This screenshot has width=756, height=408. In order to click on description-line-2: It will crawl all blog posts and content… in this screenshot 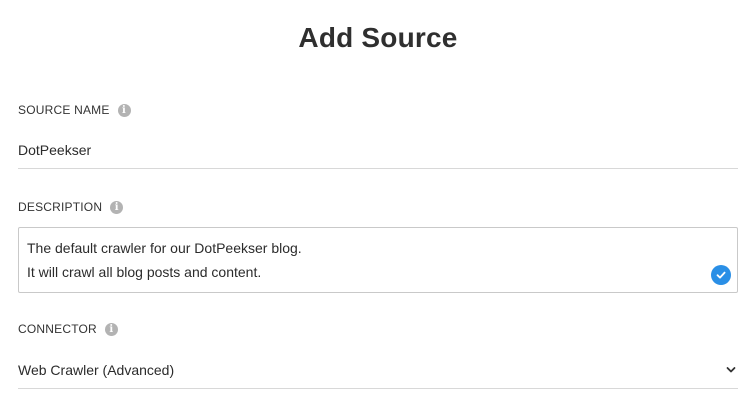, I will do `click(144, 272)`.